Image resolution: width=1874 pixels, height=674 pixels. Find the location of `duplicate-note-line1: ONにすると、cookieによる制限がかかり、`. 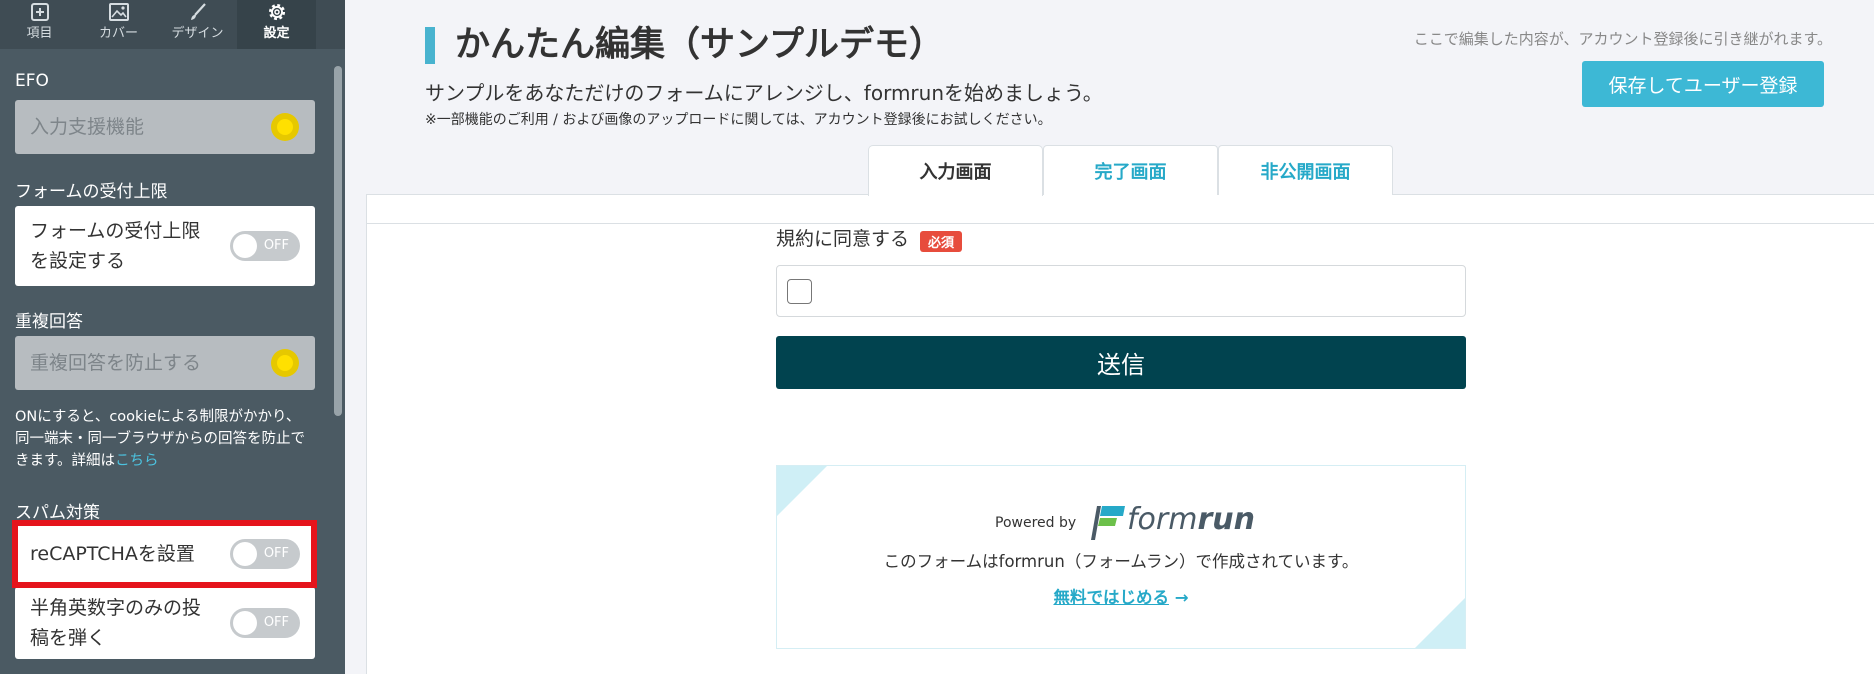

duplicate-note-line1: ONにすると、cookieによる制限がかかり、 is located at coordinates (158, 417).